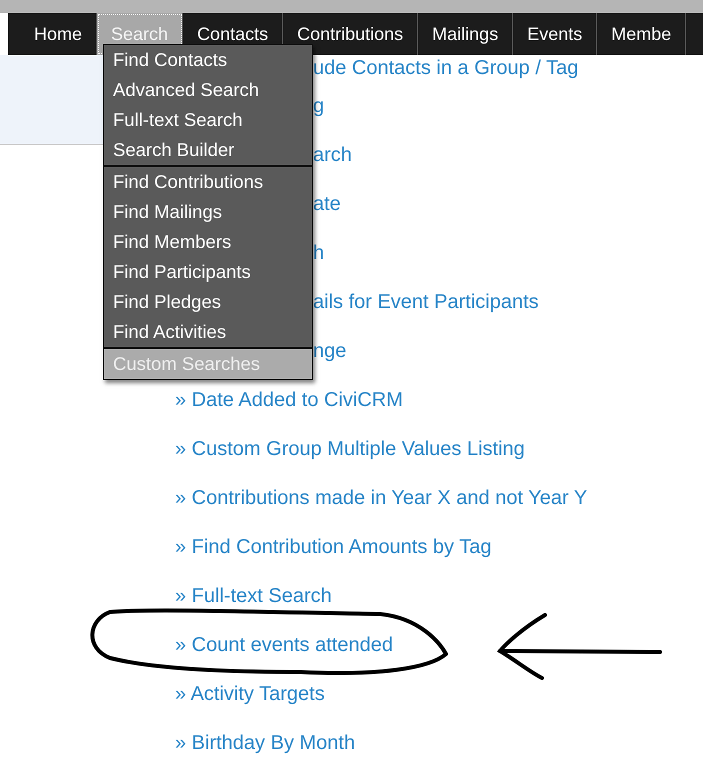  What do you see at coordinates (318, 105) in the screenshot?
I see `search-link: g` at bounding box center [318, 105].